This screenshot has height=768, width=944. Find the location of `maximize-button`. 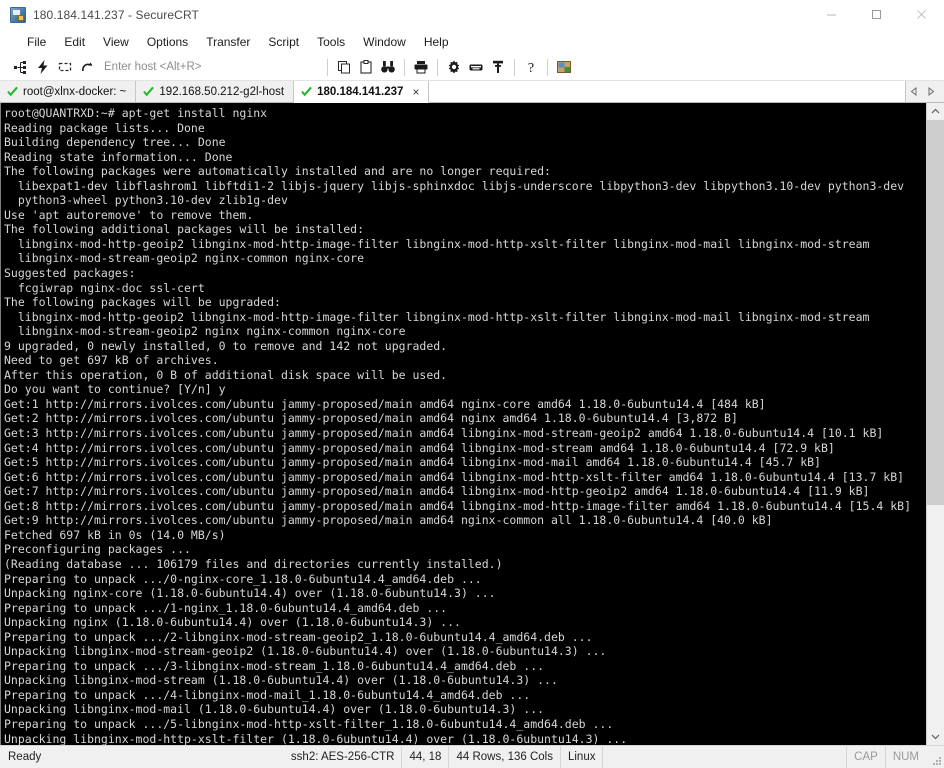

maximize-button is located at coordinates (876, 14).